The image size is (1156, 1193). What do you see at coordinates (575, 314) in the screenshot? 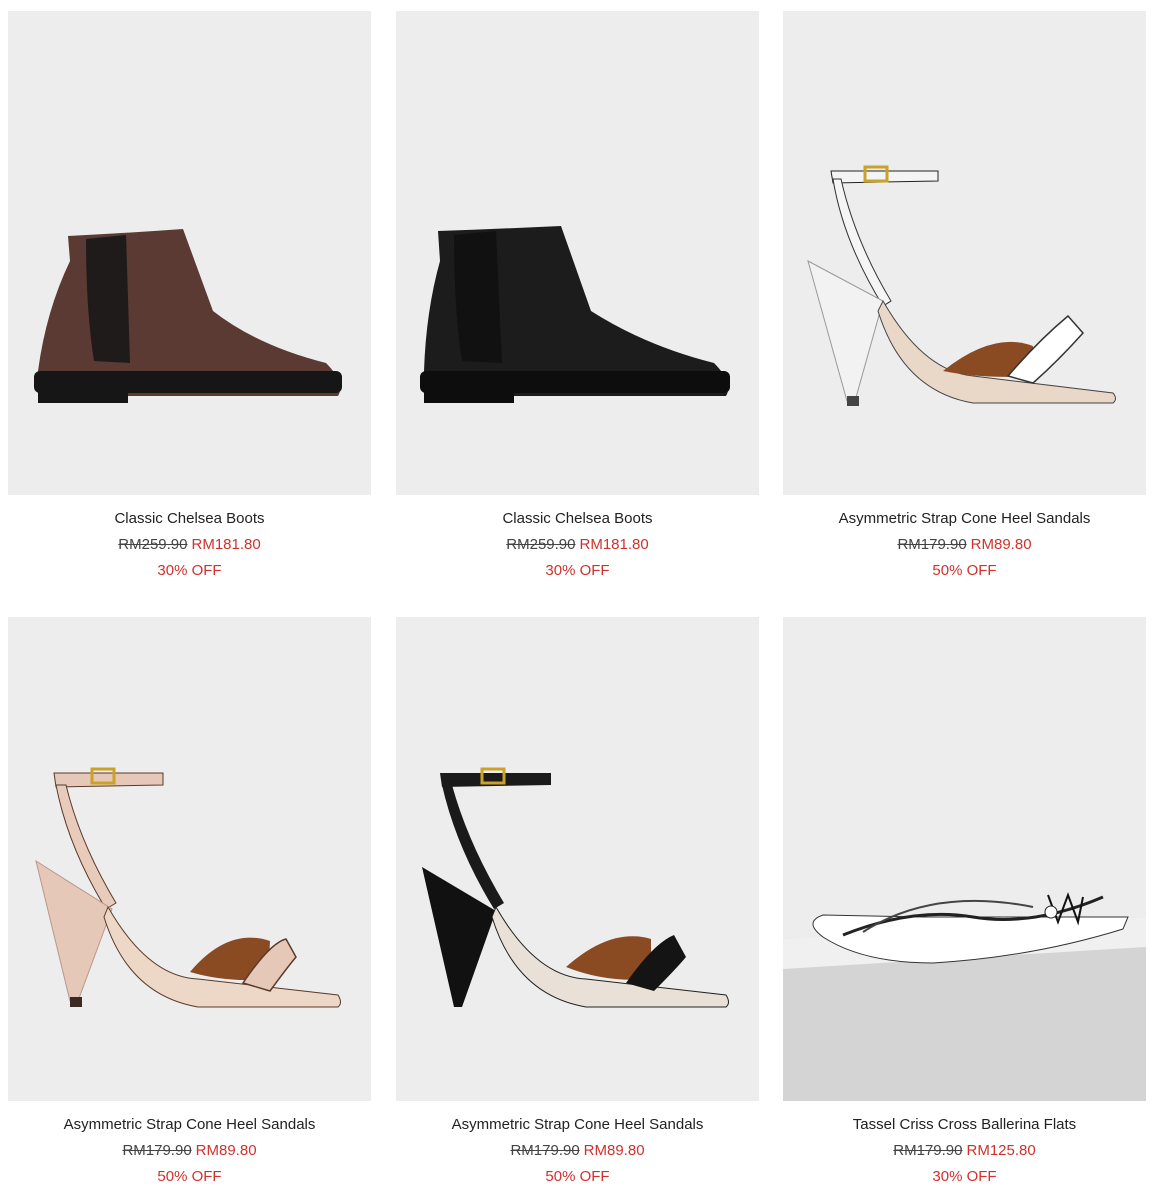
I see `black-chelsea-boot-image` at bounding box center [575, 314].